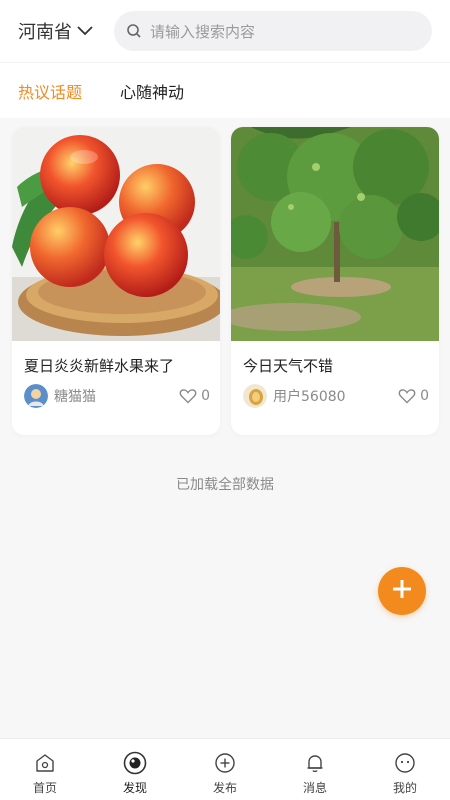  I want to click on nav-discover: 发现, so click(135, 769).